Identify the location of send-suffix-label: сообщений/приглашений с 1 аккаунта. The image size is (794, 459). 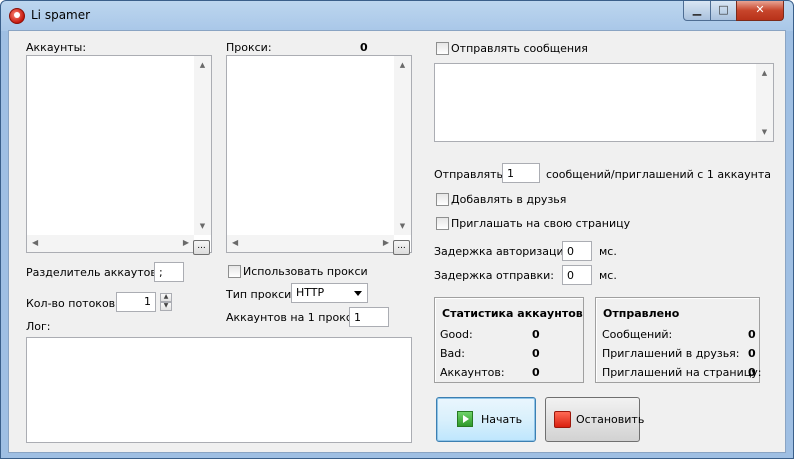
(658, 174).